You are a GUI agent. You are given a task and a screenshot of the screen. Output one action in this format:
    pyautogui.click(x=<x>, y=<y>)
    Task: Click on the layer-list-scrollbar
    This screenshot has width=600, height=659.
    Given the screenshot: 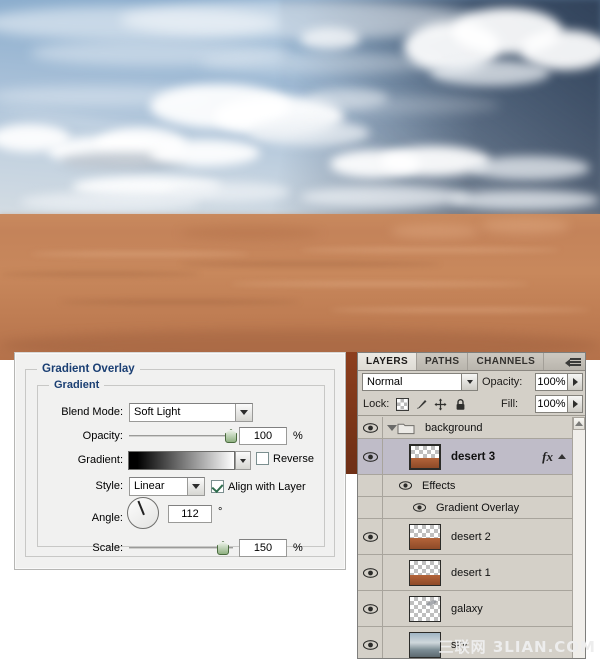 What is the action you would take?
    pyautogui.click(x=578, y=537)
    